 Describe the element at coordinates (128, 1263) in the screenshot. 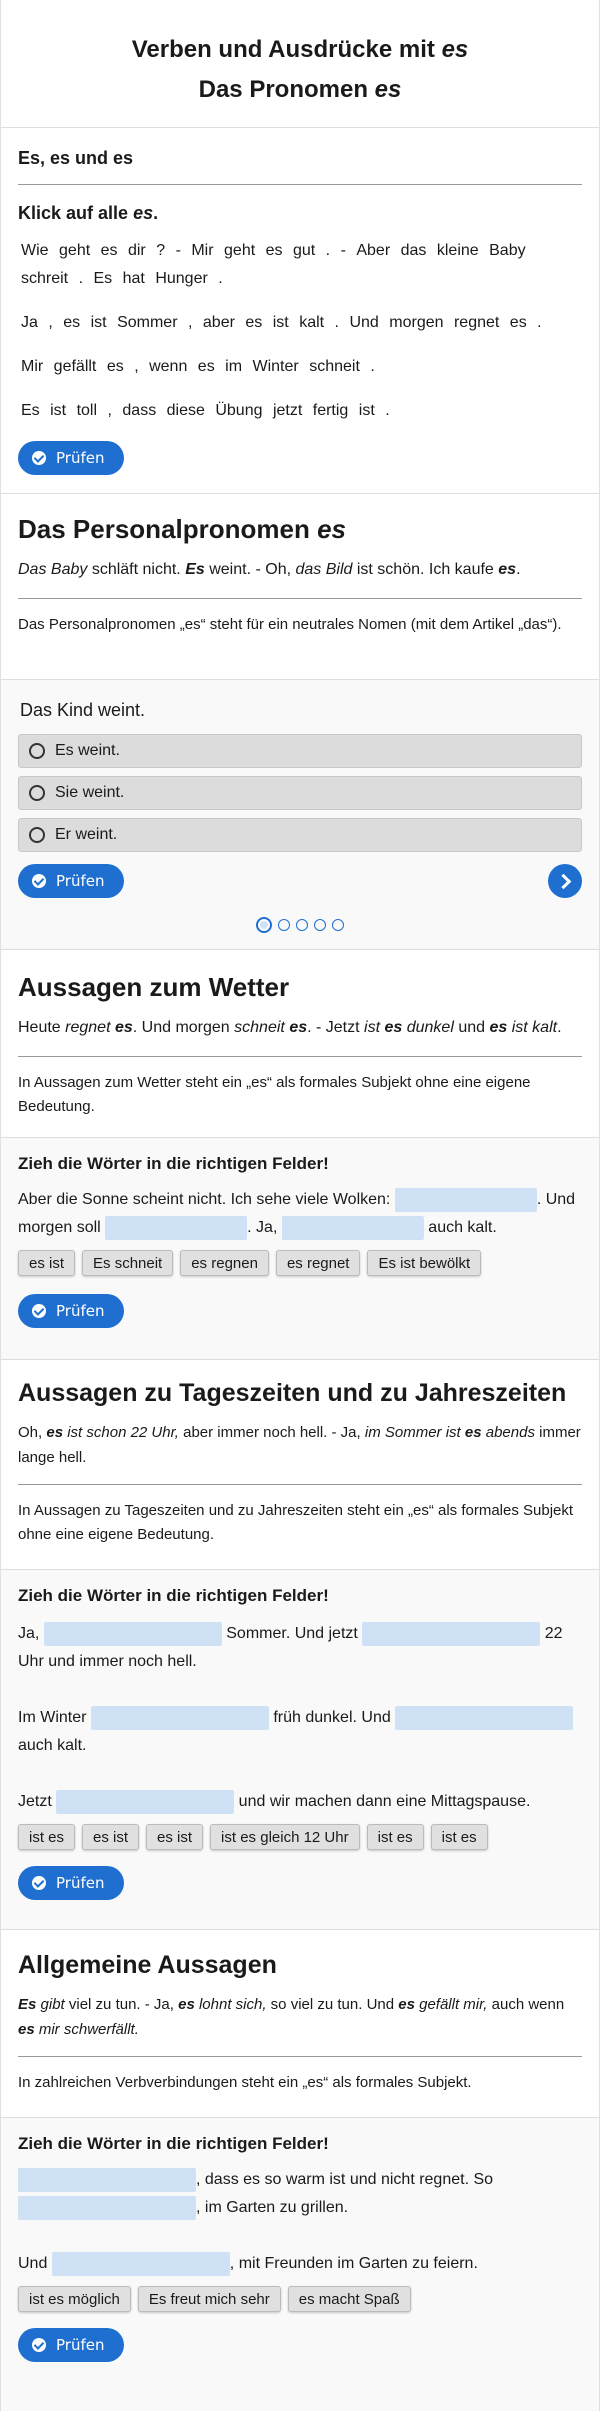

I see `word-chip: Es schneit` at that location.